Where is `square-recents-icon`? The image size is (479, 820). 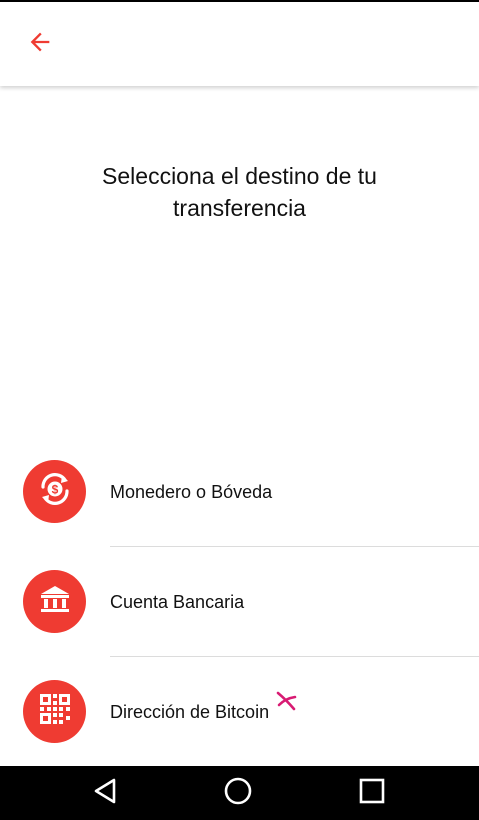
square-recents-icon is located at coordinates (372, 793).